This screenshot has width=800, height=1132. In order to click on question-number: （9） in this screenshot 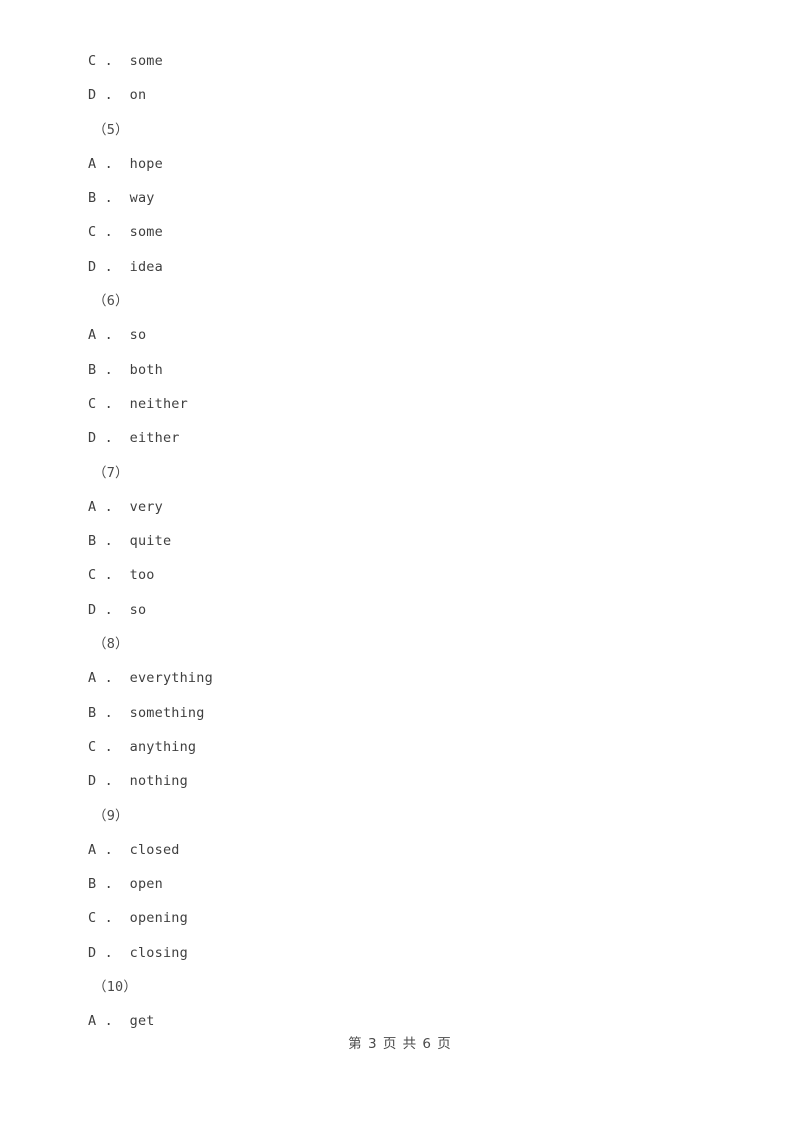, I will do `click(111, 815)`.